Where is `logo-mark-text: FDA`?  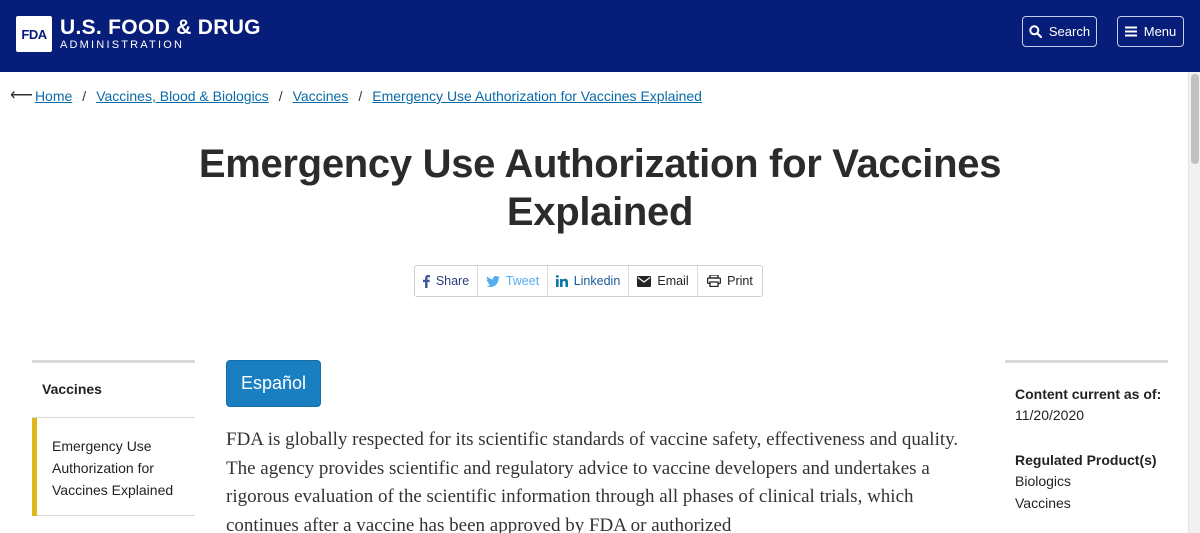
logo-mark-text: FDA is located at coordinates (34, 34).